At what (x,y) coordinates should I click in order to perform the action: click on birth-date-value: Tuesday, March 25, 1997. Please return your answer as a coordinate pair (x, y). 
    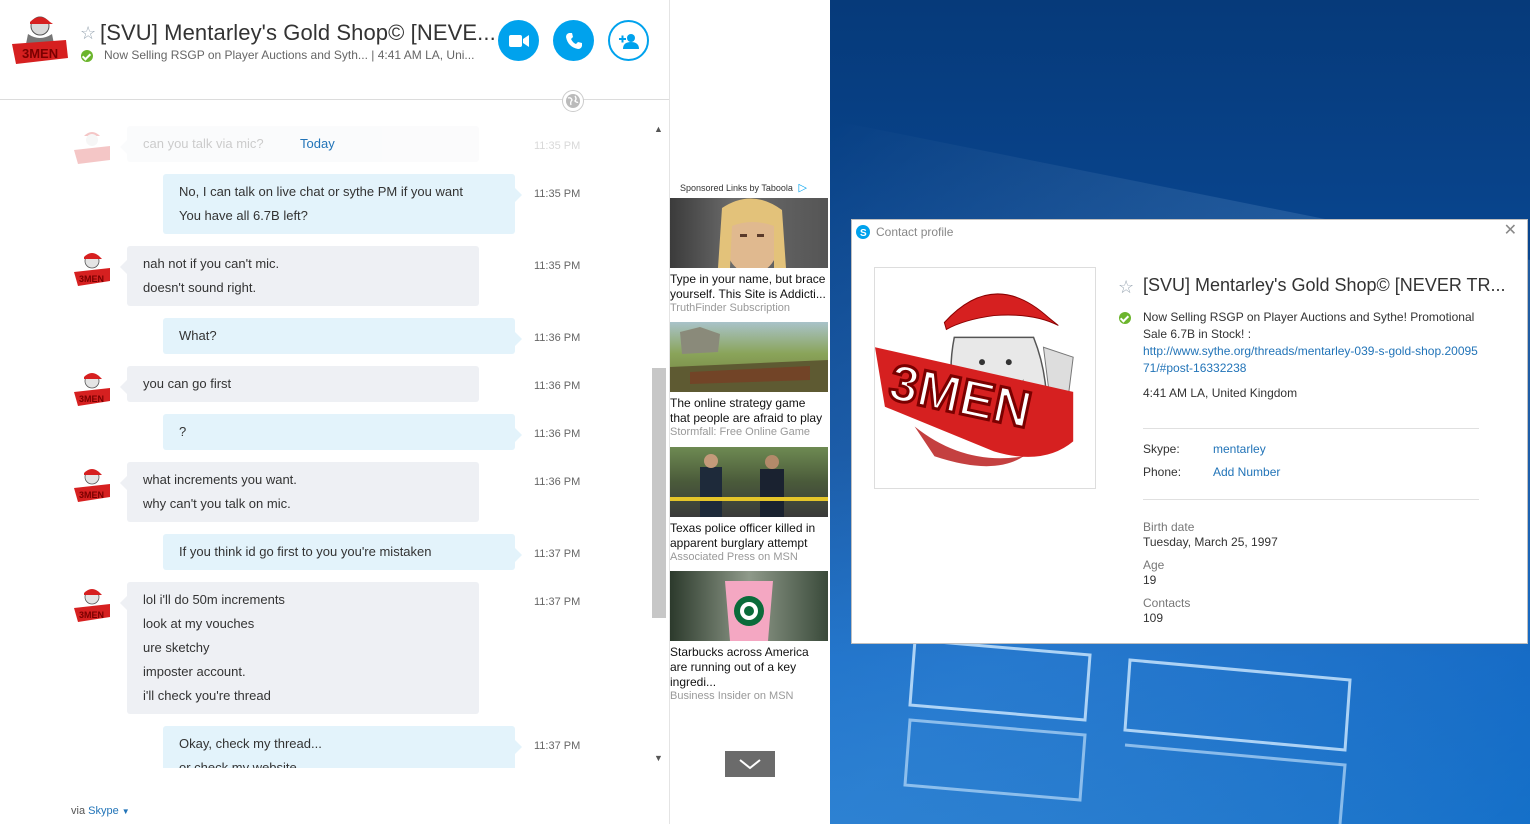
    Looking at the image, I should click on (1210, 542).